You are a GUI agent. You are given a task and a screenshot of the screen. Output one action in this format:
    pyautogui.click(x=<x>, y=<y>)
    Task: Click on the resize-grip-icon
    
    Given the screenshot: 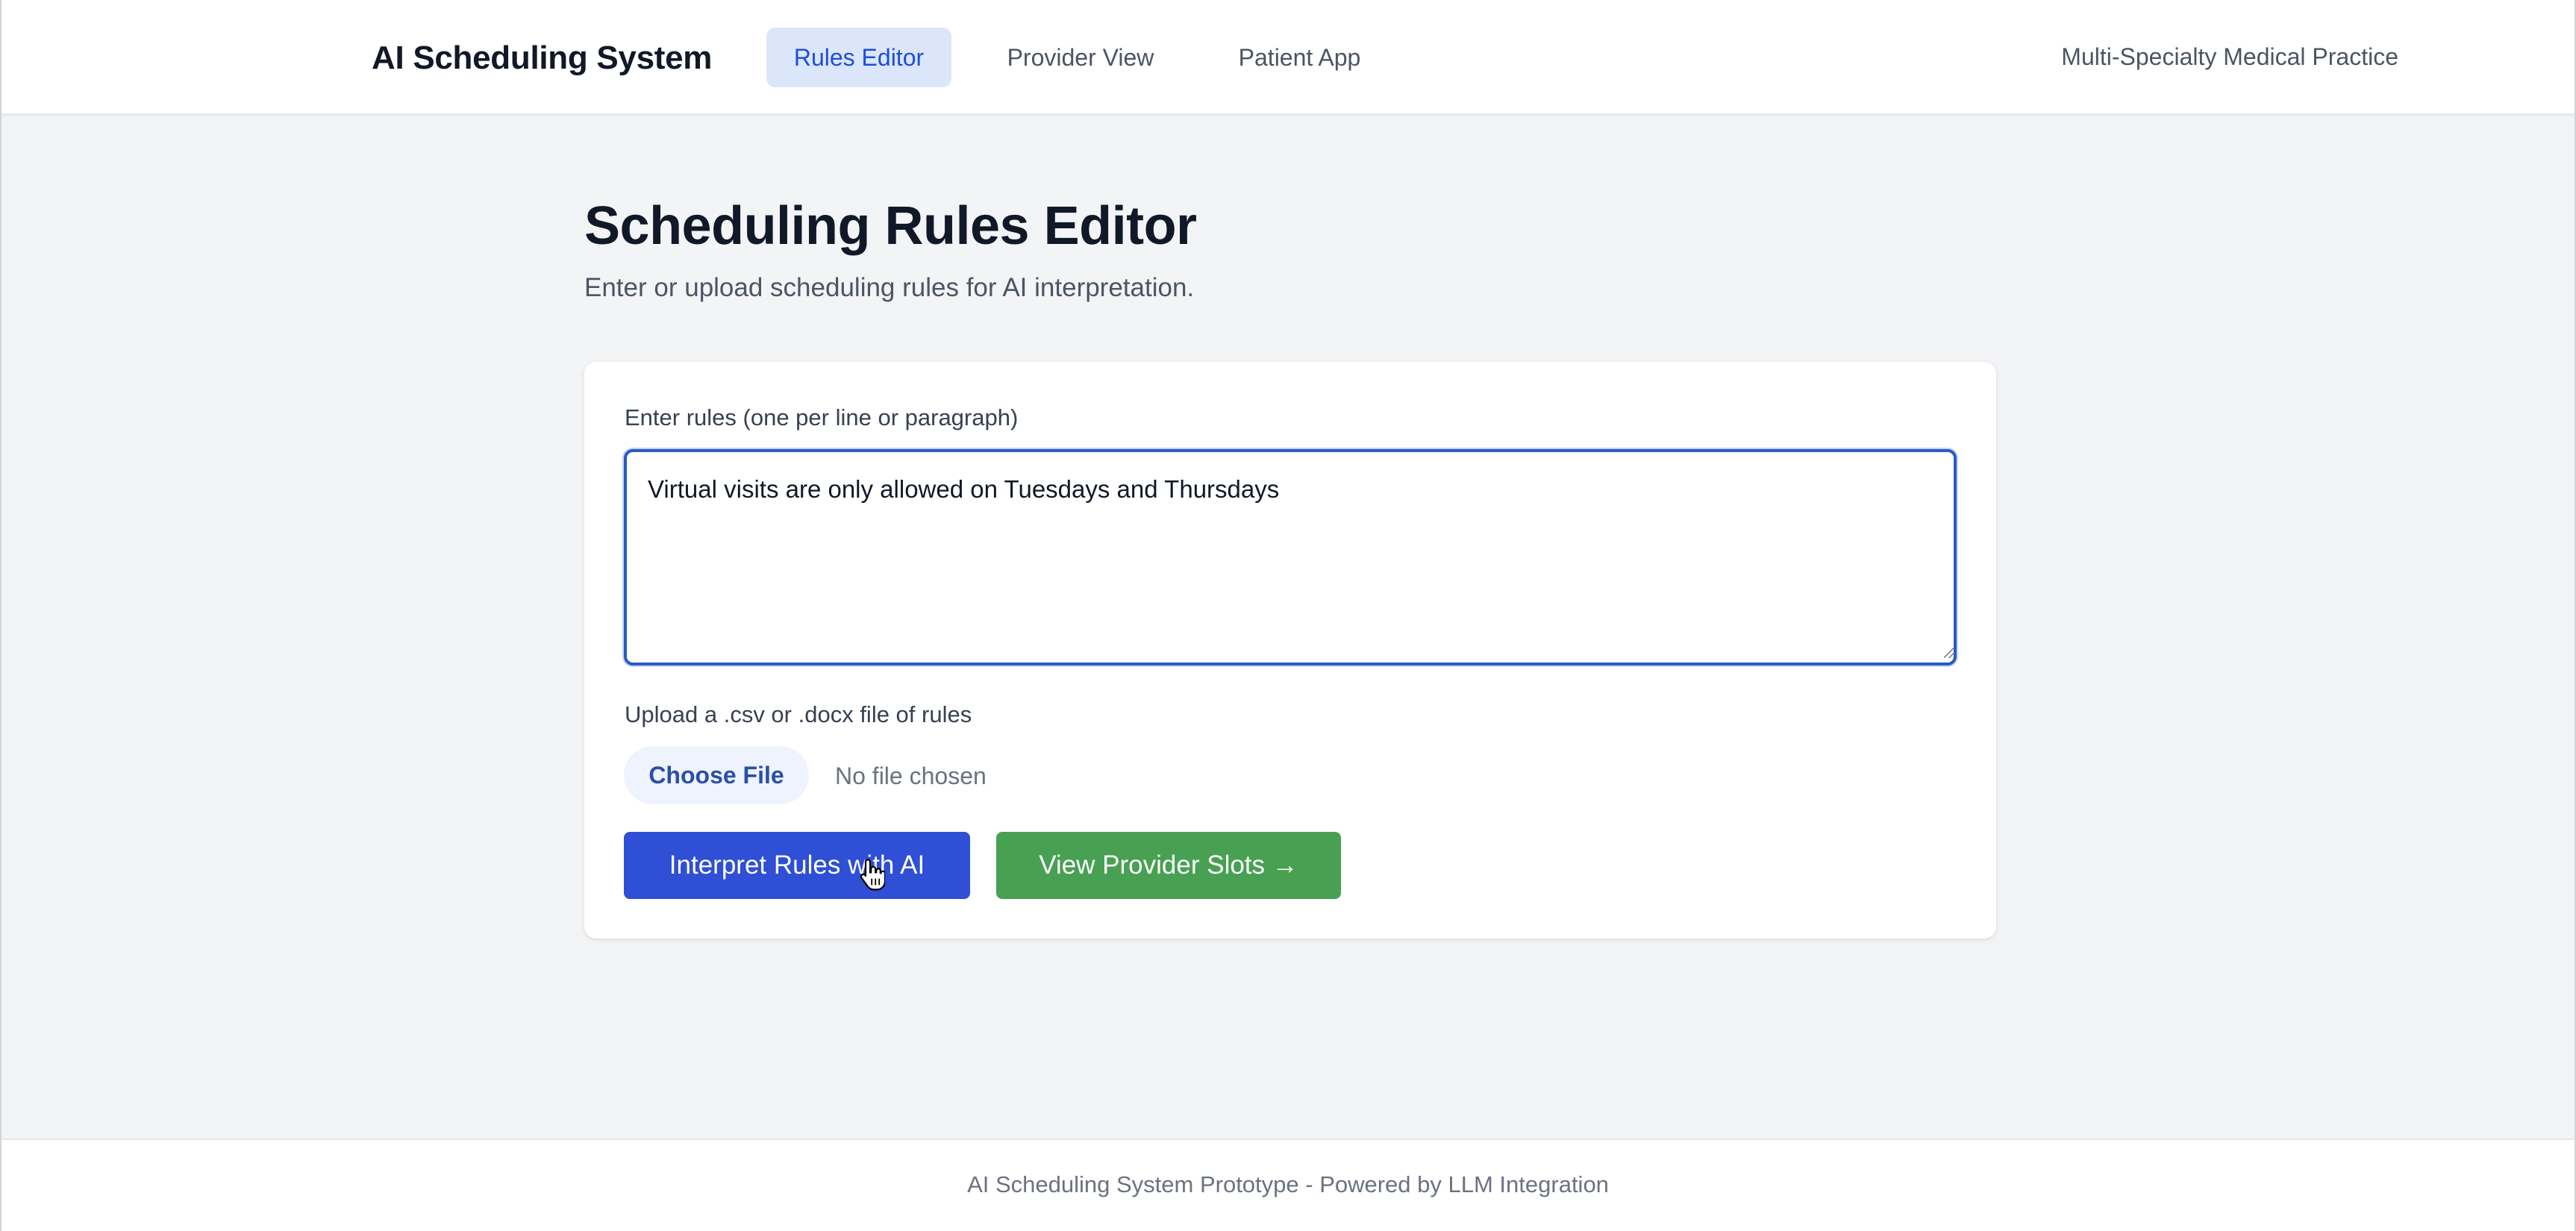 What is the action you would take?
    pyautogui.click(x=1949, y=653)
    